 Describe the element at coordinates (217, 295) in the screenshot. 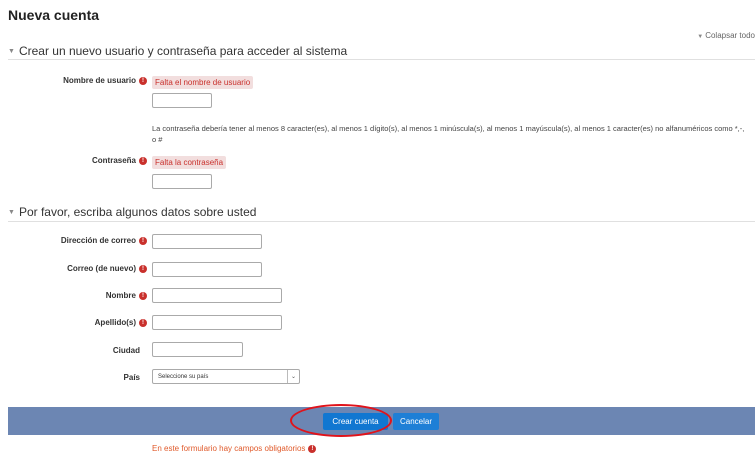

I see `firstname-input` at that location.